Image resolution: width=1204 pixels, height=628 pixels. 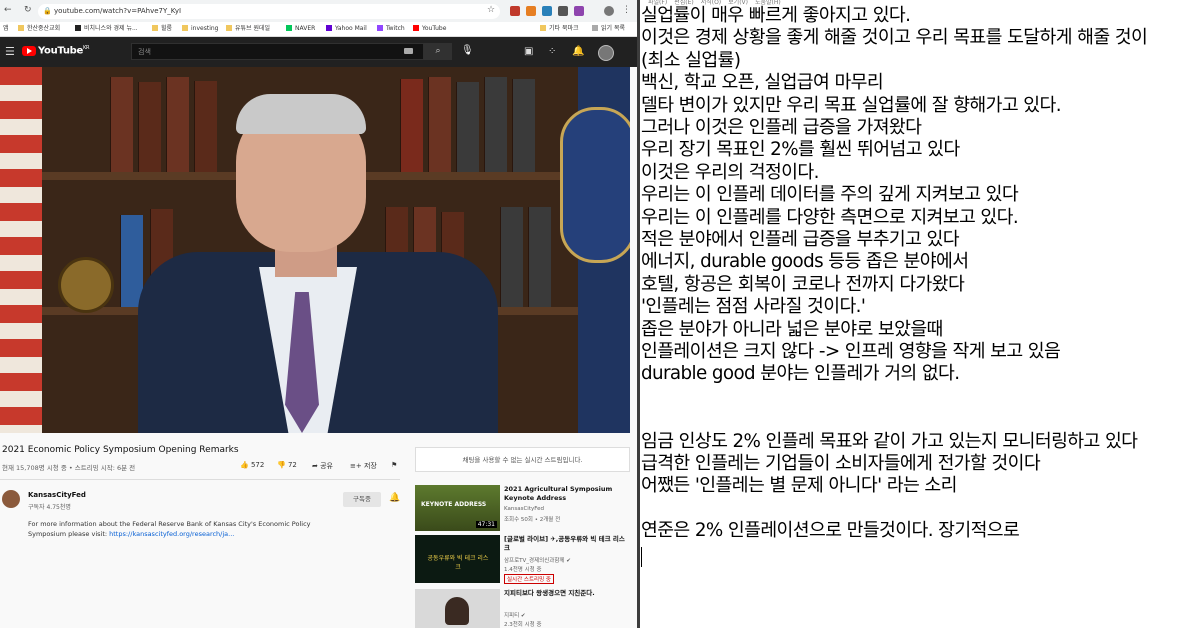 I want to click on youtube-logo-text: YouTubeKR, so click(x=63, y=50).